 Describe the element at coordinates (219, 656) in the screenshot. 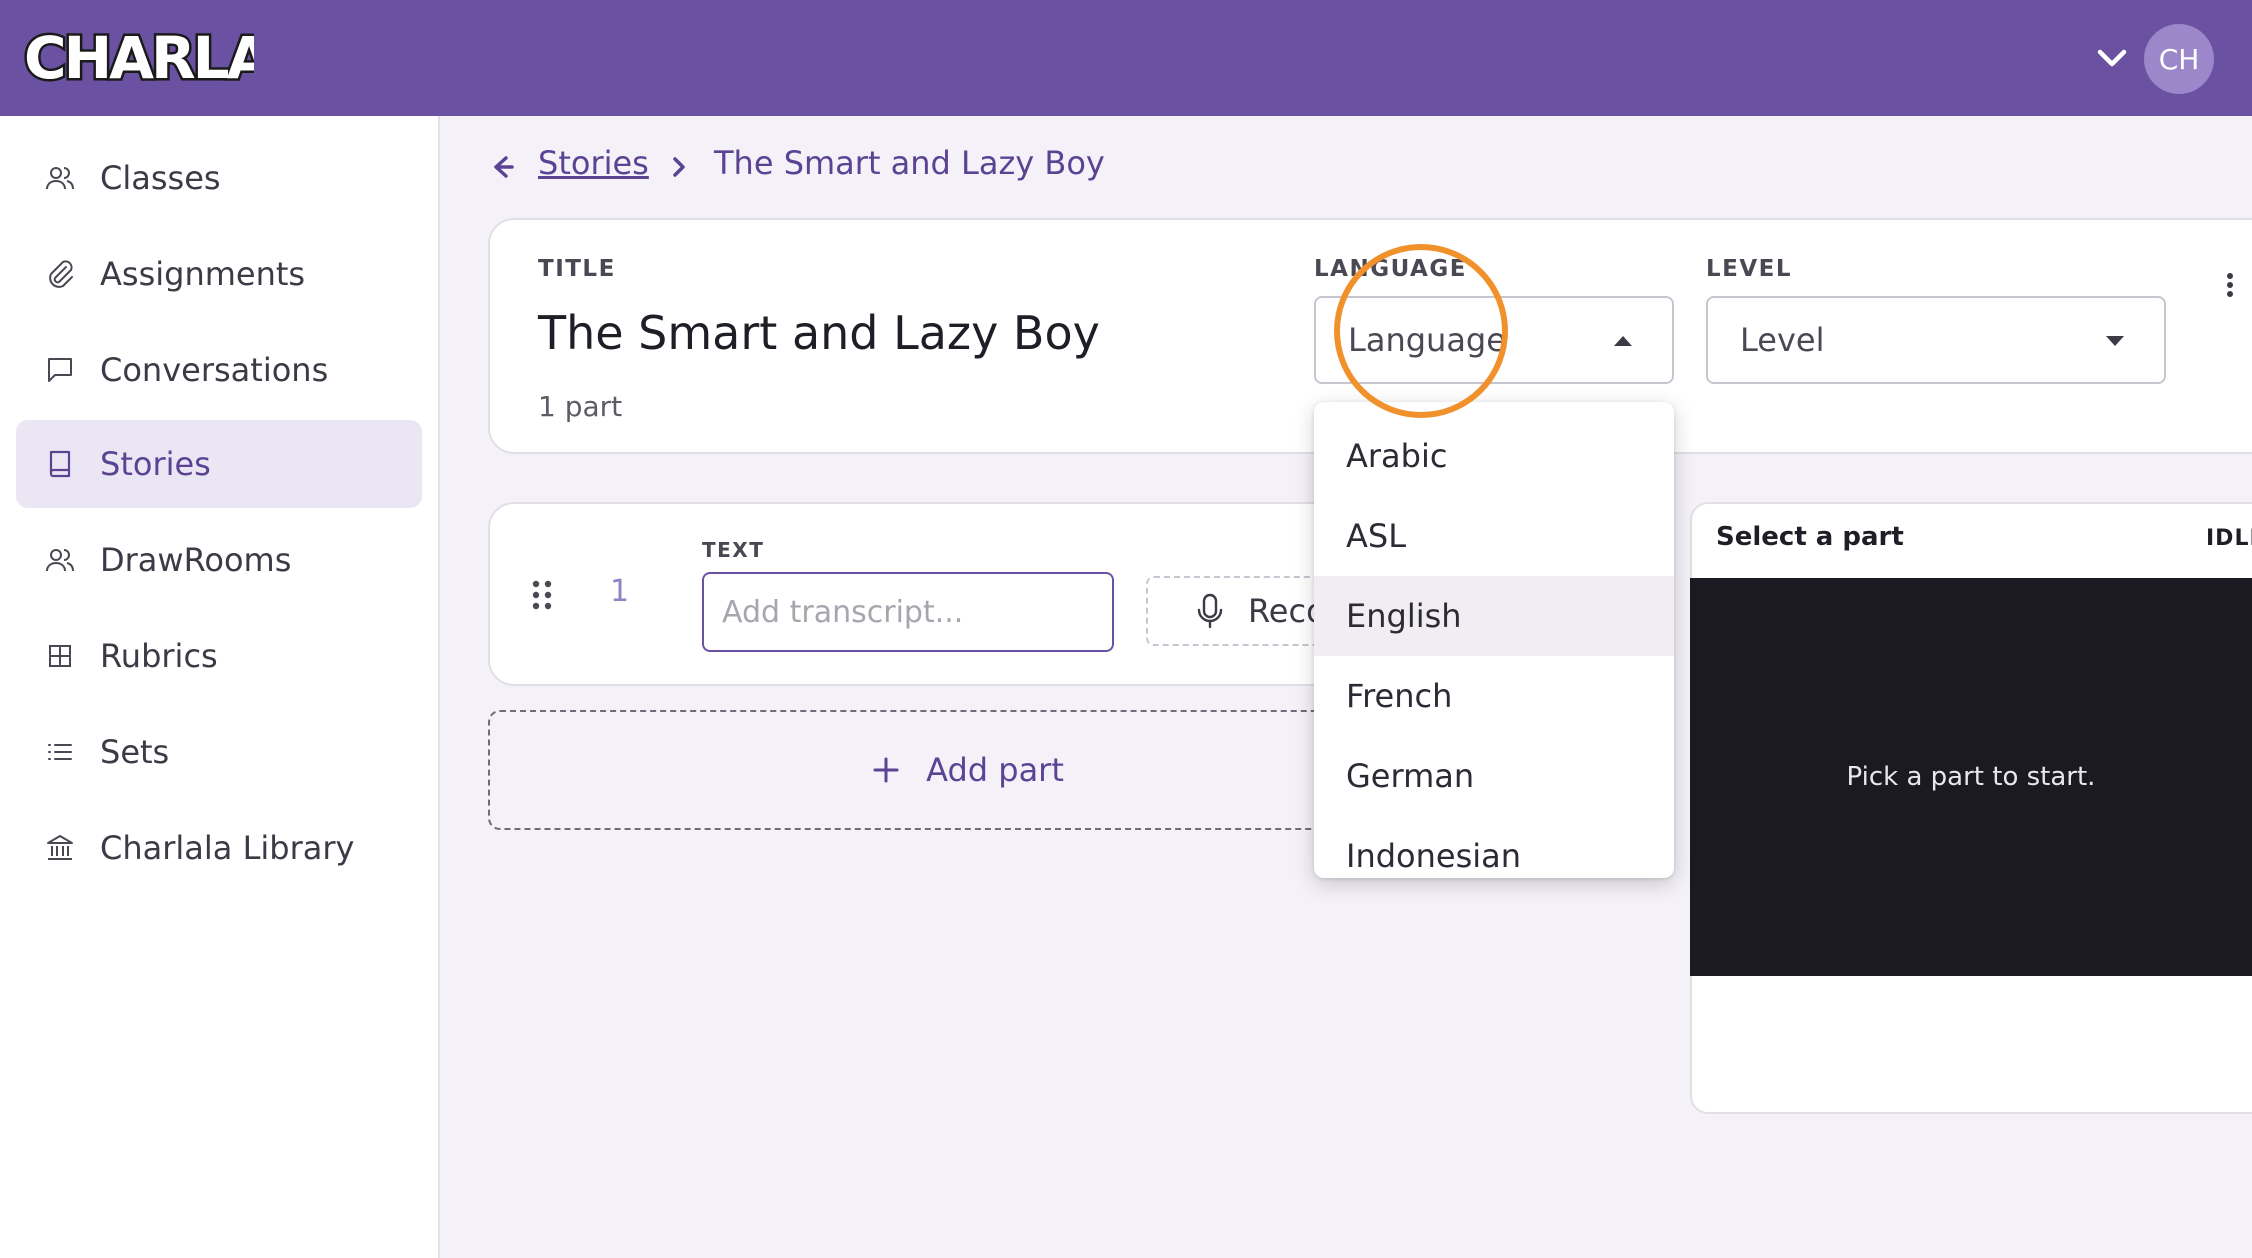

I see `sidebar-item-rubrics: Rubrics` at that location.